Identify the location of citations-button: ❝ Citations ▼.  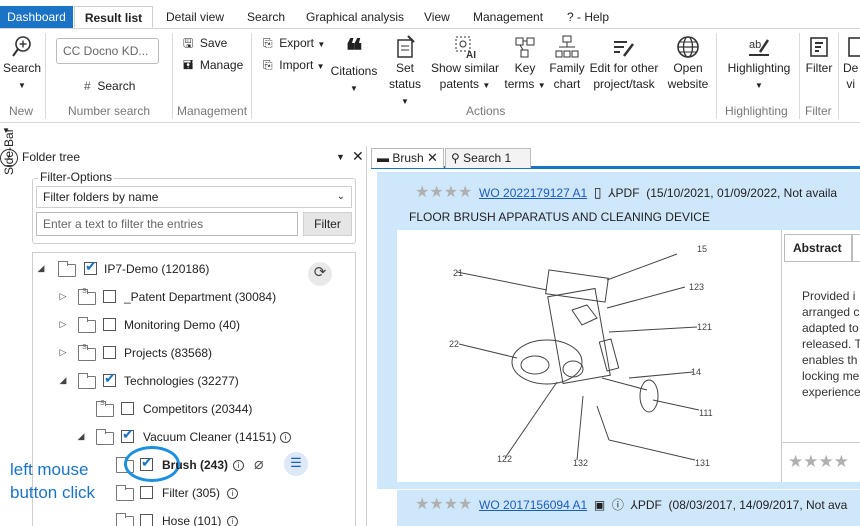
(354, 66).